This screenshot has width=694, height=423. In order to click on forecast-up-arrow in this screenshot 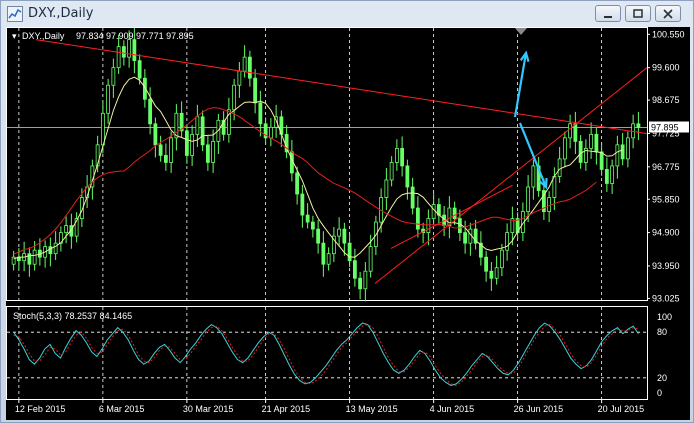, I will do `click(520, 85)`.